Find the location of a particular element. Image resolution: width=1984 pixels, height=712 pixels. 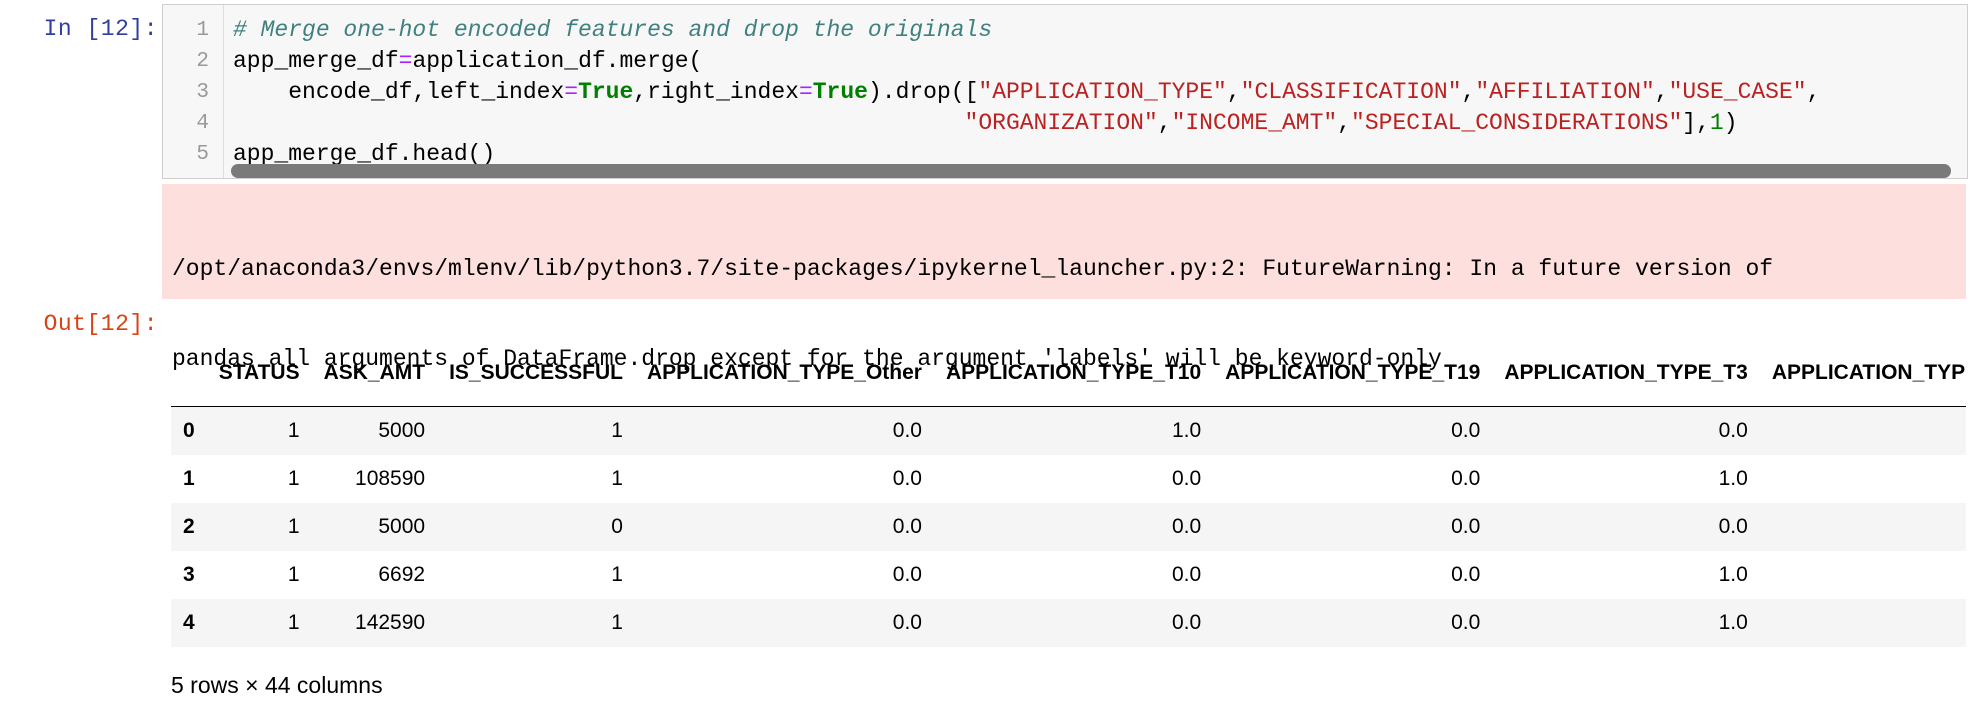

line-number: 5 is located at coordinates (202, 154).